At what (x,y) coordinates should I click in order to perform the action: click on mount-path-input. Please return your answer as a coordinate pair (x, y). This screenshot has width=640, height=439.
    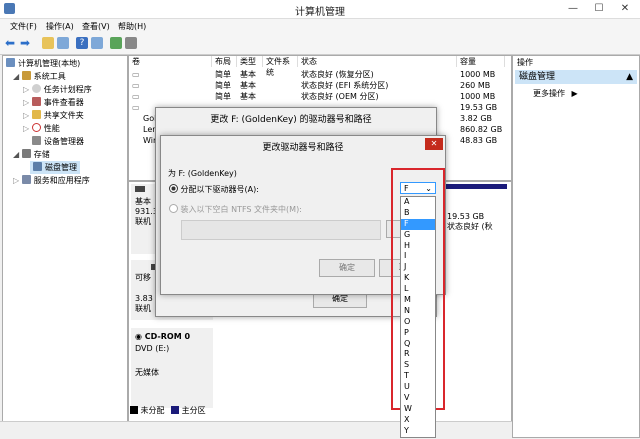
    Looking at the image, I should click on (281, 230).